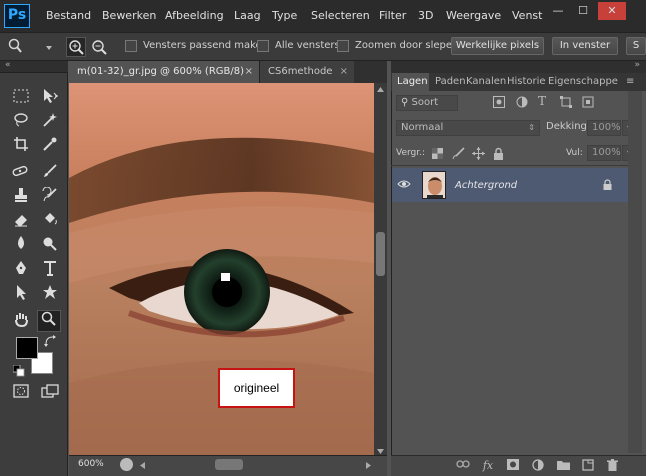 The height and width of the screenshot is (476, 646). What do you see at coordinates (380, 254) in the screenshot?
I see `vertical-scroll-thumb` at bounding box center [380, 254].